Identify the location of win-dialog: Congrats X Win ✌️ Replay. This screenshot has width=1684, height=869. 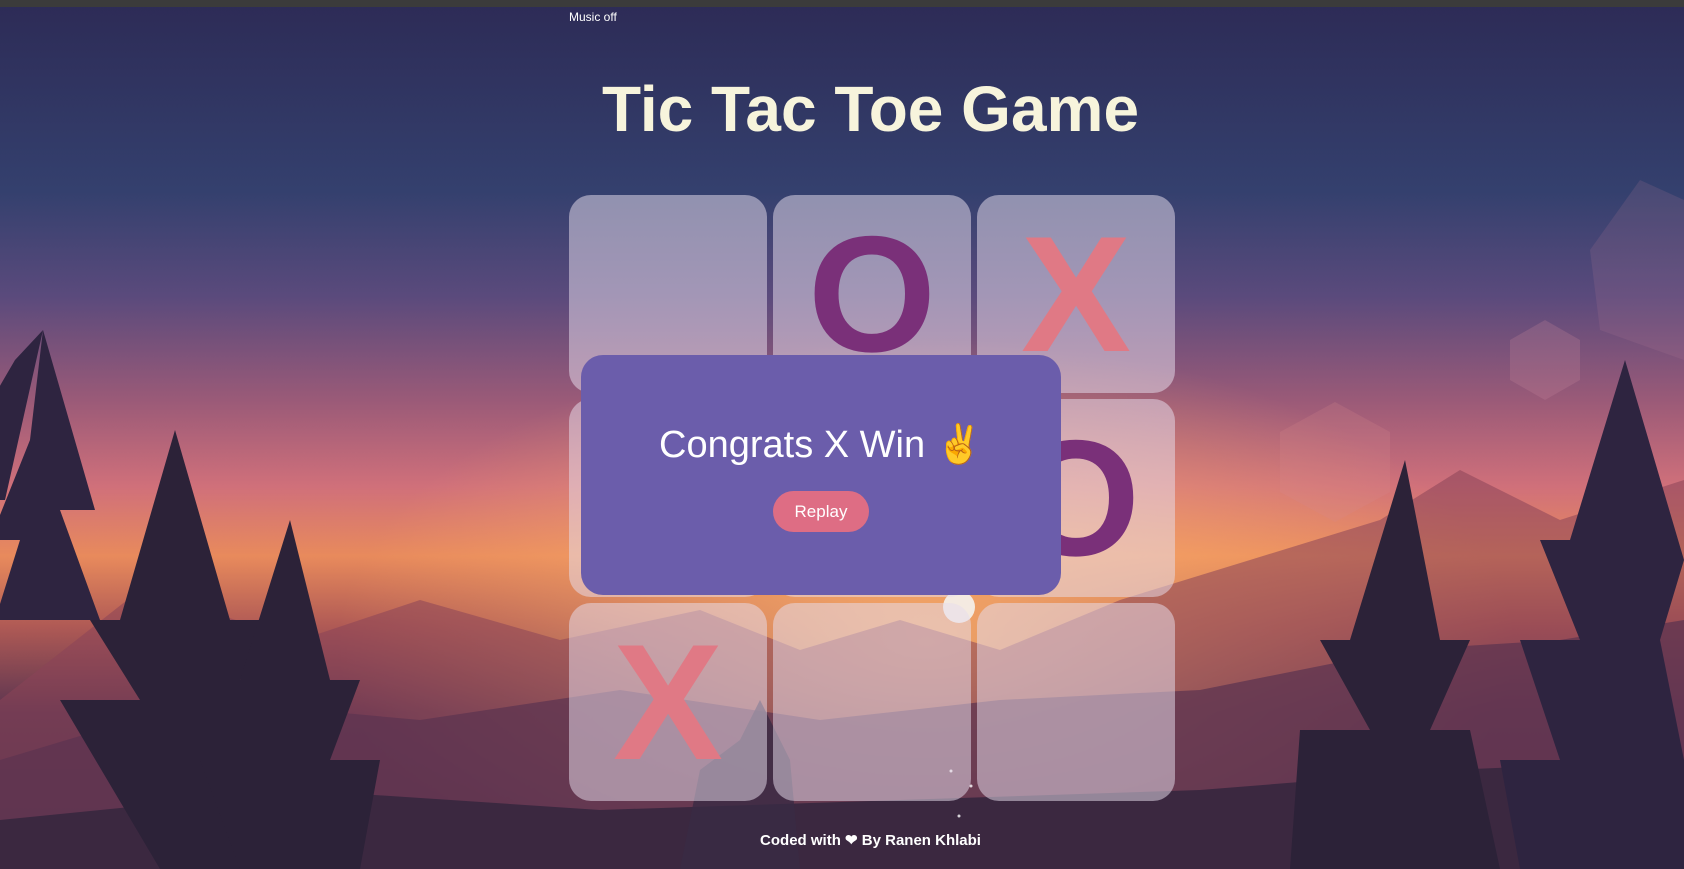
(821, 475).